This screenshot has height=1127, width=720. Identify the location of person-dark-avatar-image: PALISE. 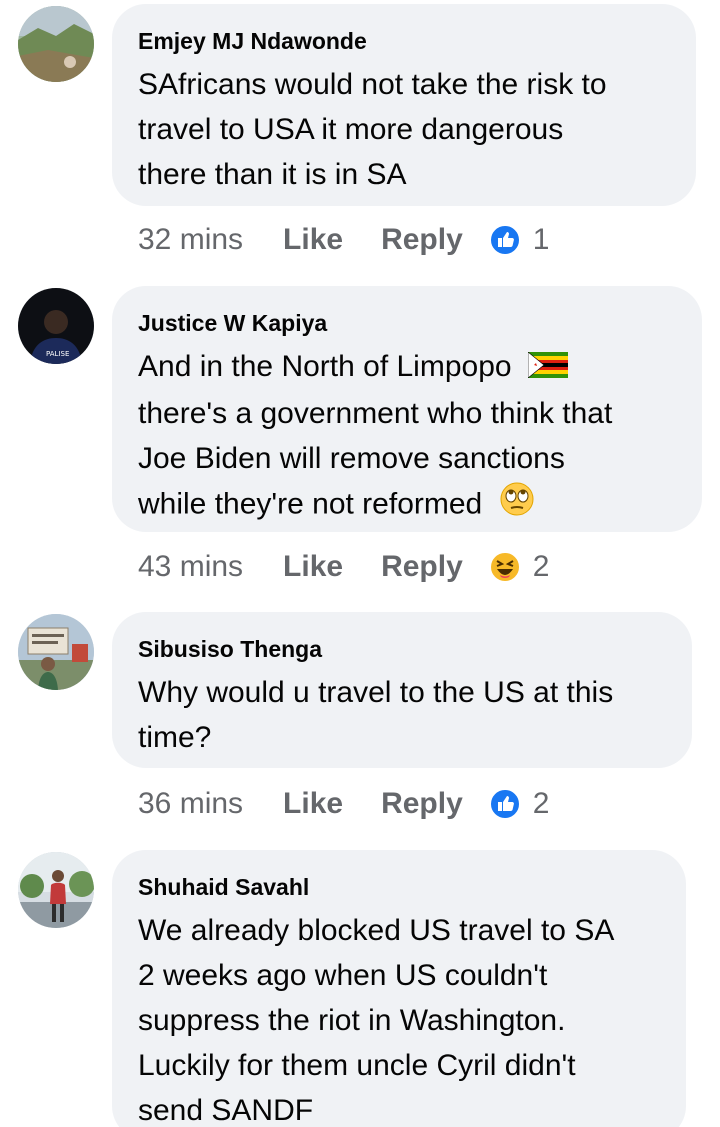
(56, 326).